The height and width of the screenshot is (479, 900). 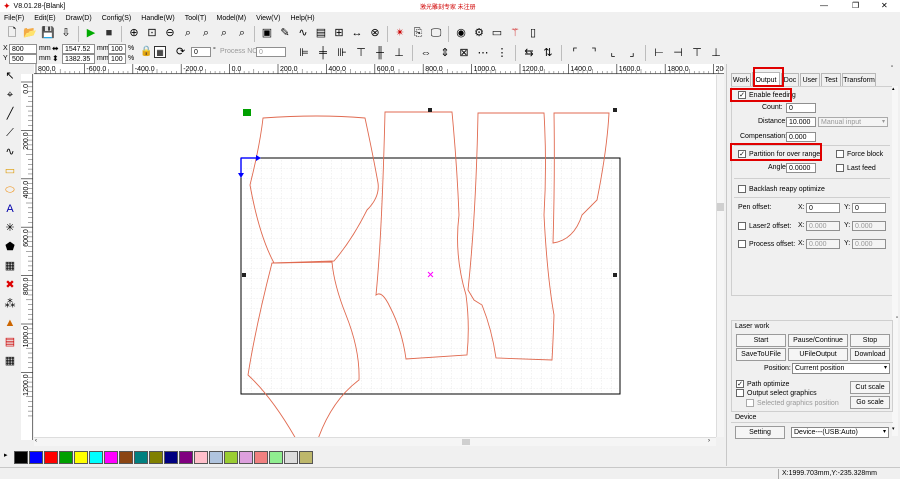 What do you see at coordinates (859, 154) in the screenshot?
I see `force-block-checkbox: Force block` at bounding box center [859, 154].